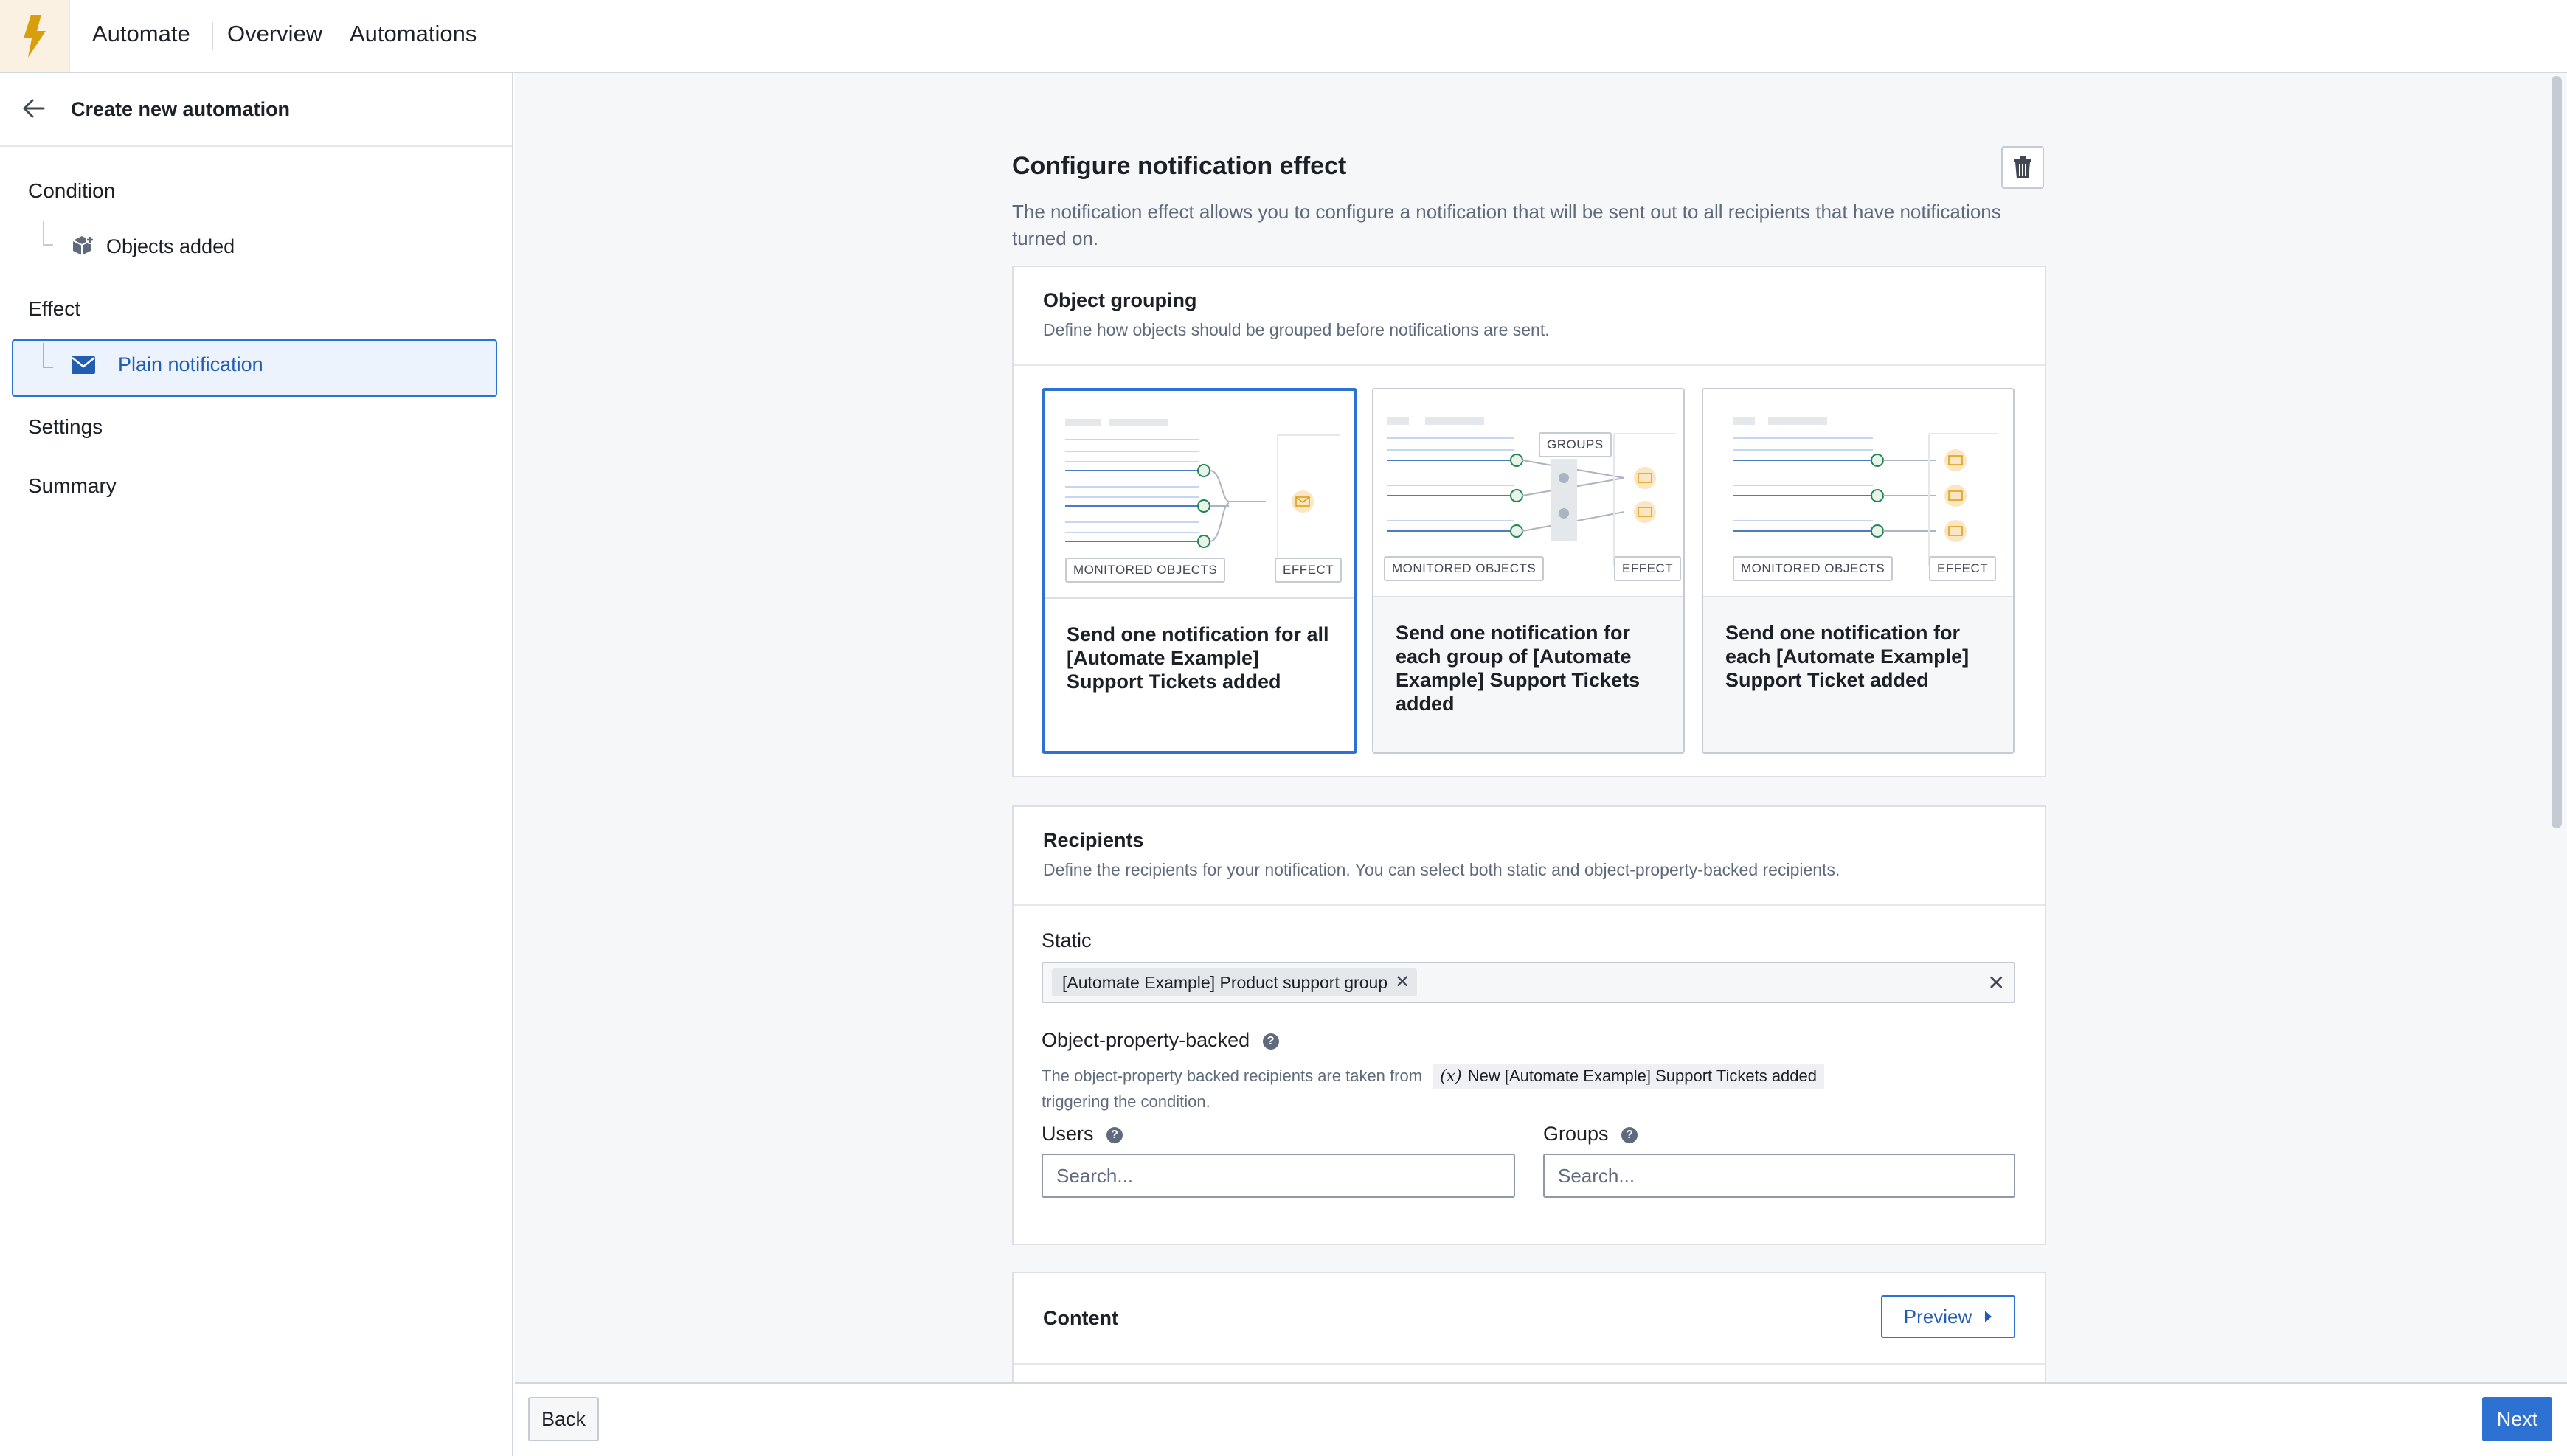 The width and height of the screenshot is (2567, 1456). I want to click on users-search-input, so click(1278, 1176).